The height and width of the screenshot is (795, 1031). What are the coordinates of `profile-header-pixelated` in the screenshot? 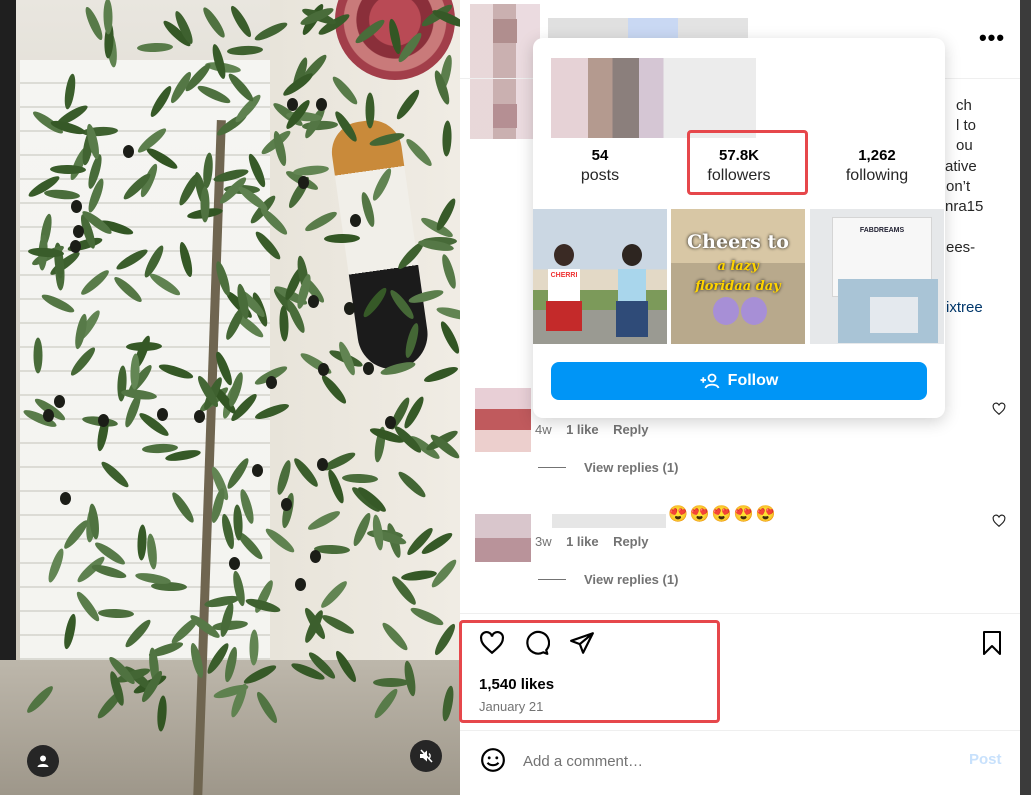 It's located at (653, 98).